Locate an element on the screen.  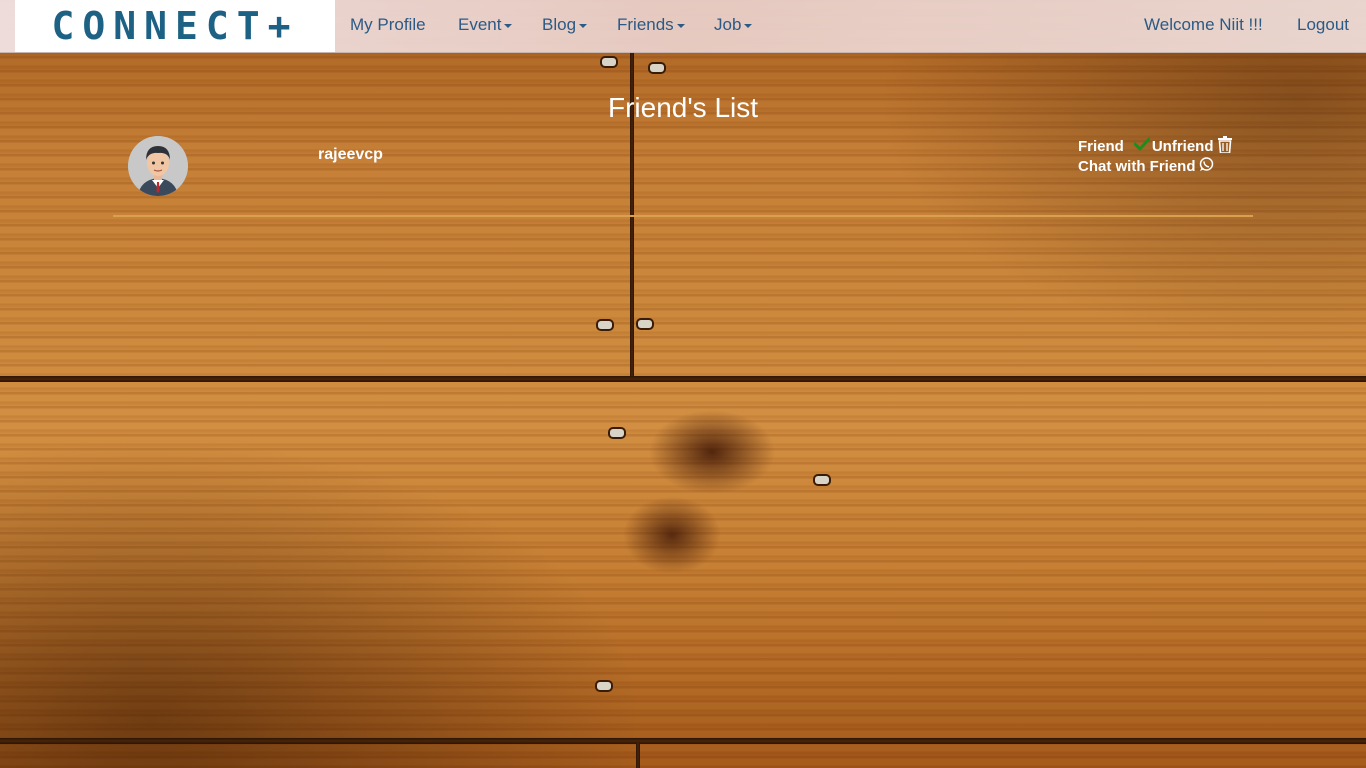
friend-actions: Friend Unfriend Chat with Friend is located at coordinates (1155, 156).